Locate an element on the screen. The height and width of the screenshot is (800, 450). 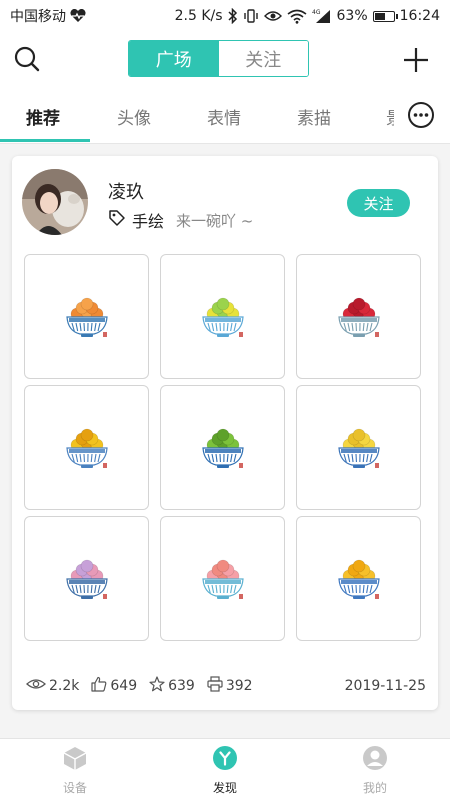
battery-icon is located at coordinates (385, 16).